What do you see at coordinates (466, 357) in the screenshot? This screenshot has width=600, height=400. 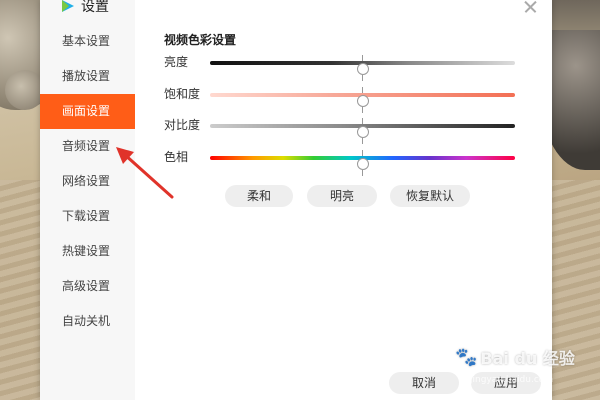 I see `baidu-paw-icon: 🐾` at bounding box center [466, 357].